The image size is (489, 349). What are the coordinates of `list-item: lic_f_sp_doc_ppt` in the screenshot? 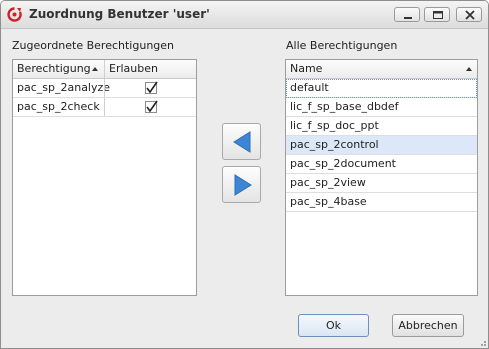 It's located at (381, 126).